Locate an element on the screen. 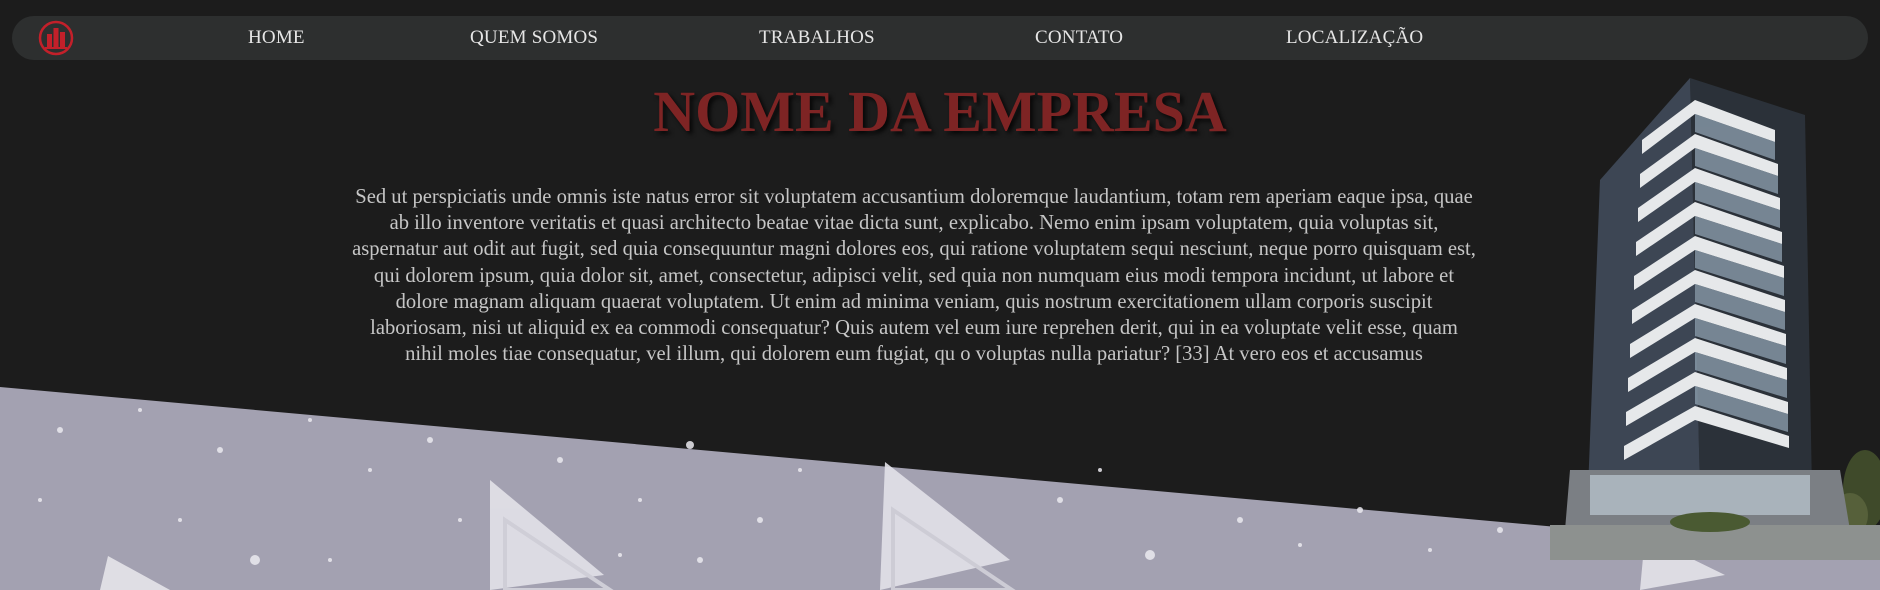 This screenshot has height=590, width=1880. nav-contato: CONTATO is located at coordinates (1079, 38).